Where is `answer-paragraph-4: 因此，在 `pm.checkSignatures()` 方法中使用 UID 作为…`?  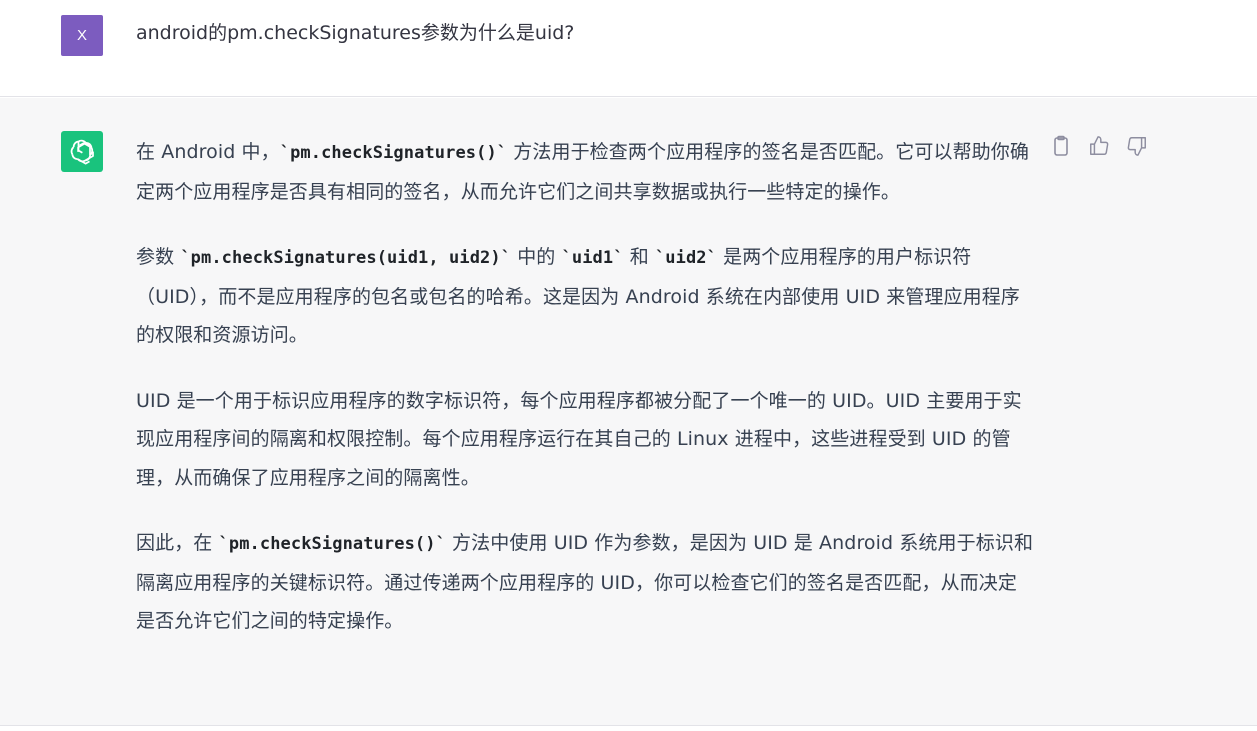
answer-paragraph-4: 因此，在 `pm.checkSignatures()` 方法中使用 UID 作为… is located at coordinates (586, 582).